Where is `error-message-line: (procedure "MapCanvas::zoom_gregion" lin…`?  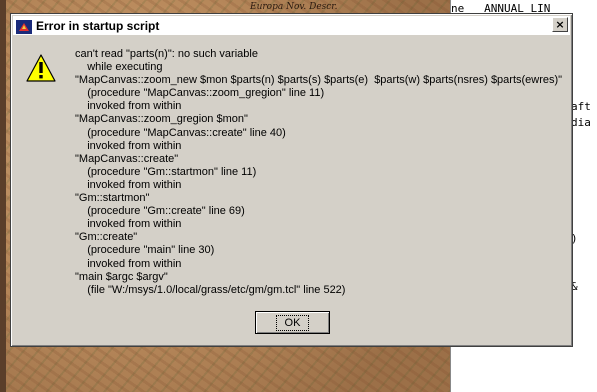
error-message-line: (procedure "MapCanvas::zoom_gregion" lin… is located at coordinates (200, 93).